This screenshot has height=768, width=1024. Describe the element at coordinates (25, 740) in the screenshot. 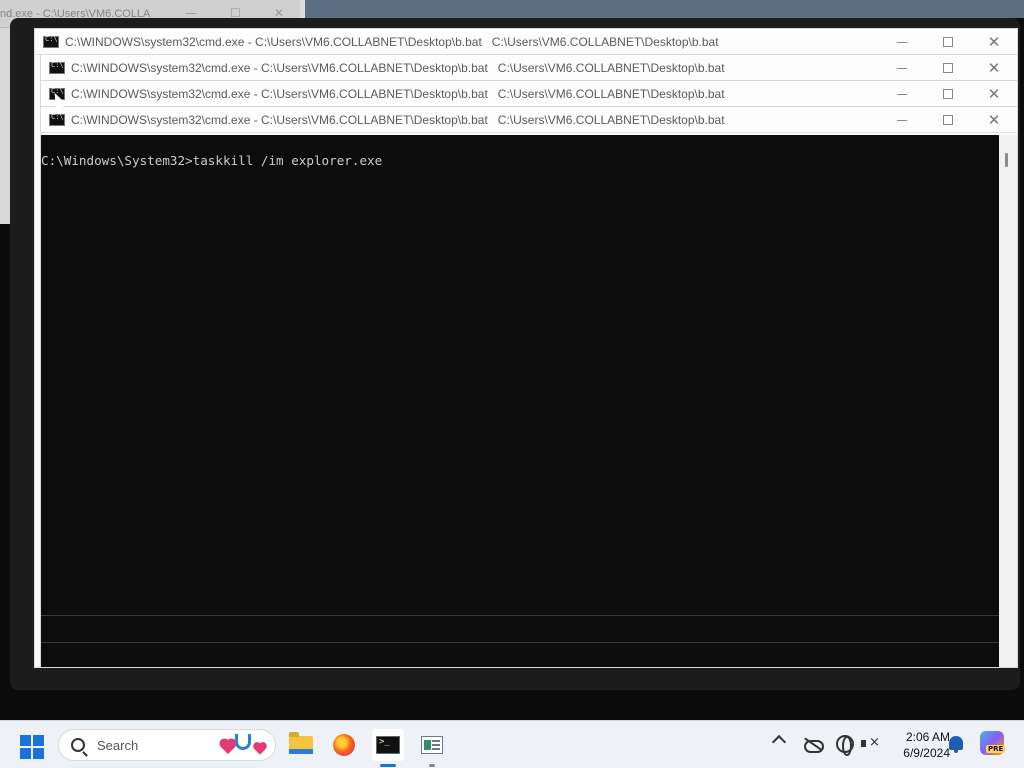

I see `windows-logo-icon` at that location.